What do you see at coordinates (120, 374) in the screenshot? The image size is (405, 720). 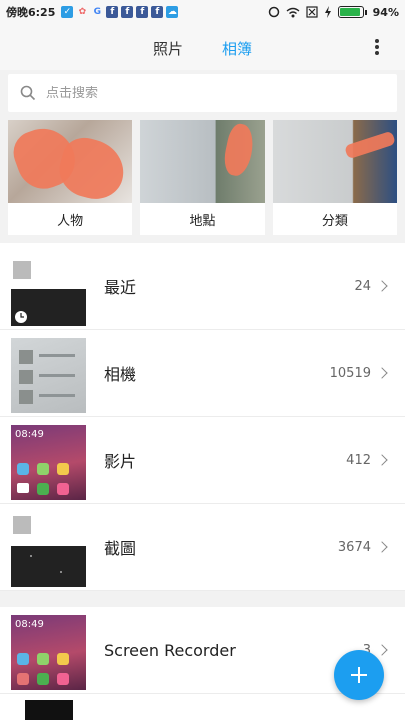 I see `album-name: 相機` at bounding box center [120, 374].